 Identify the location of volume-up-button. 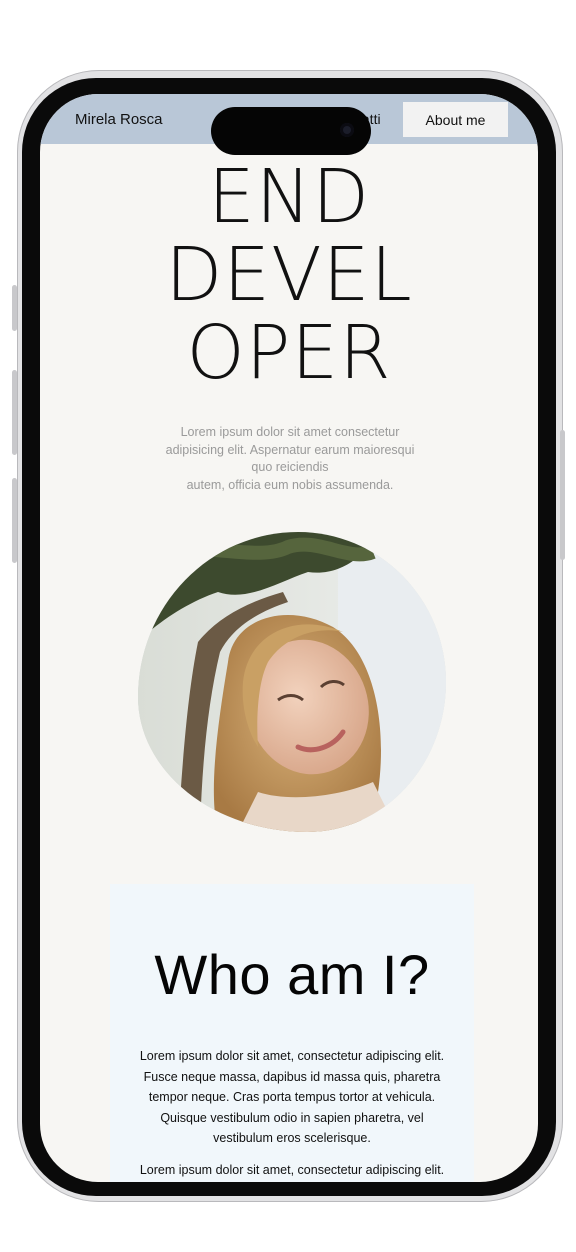
(14, 412).